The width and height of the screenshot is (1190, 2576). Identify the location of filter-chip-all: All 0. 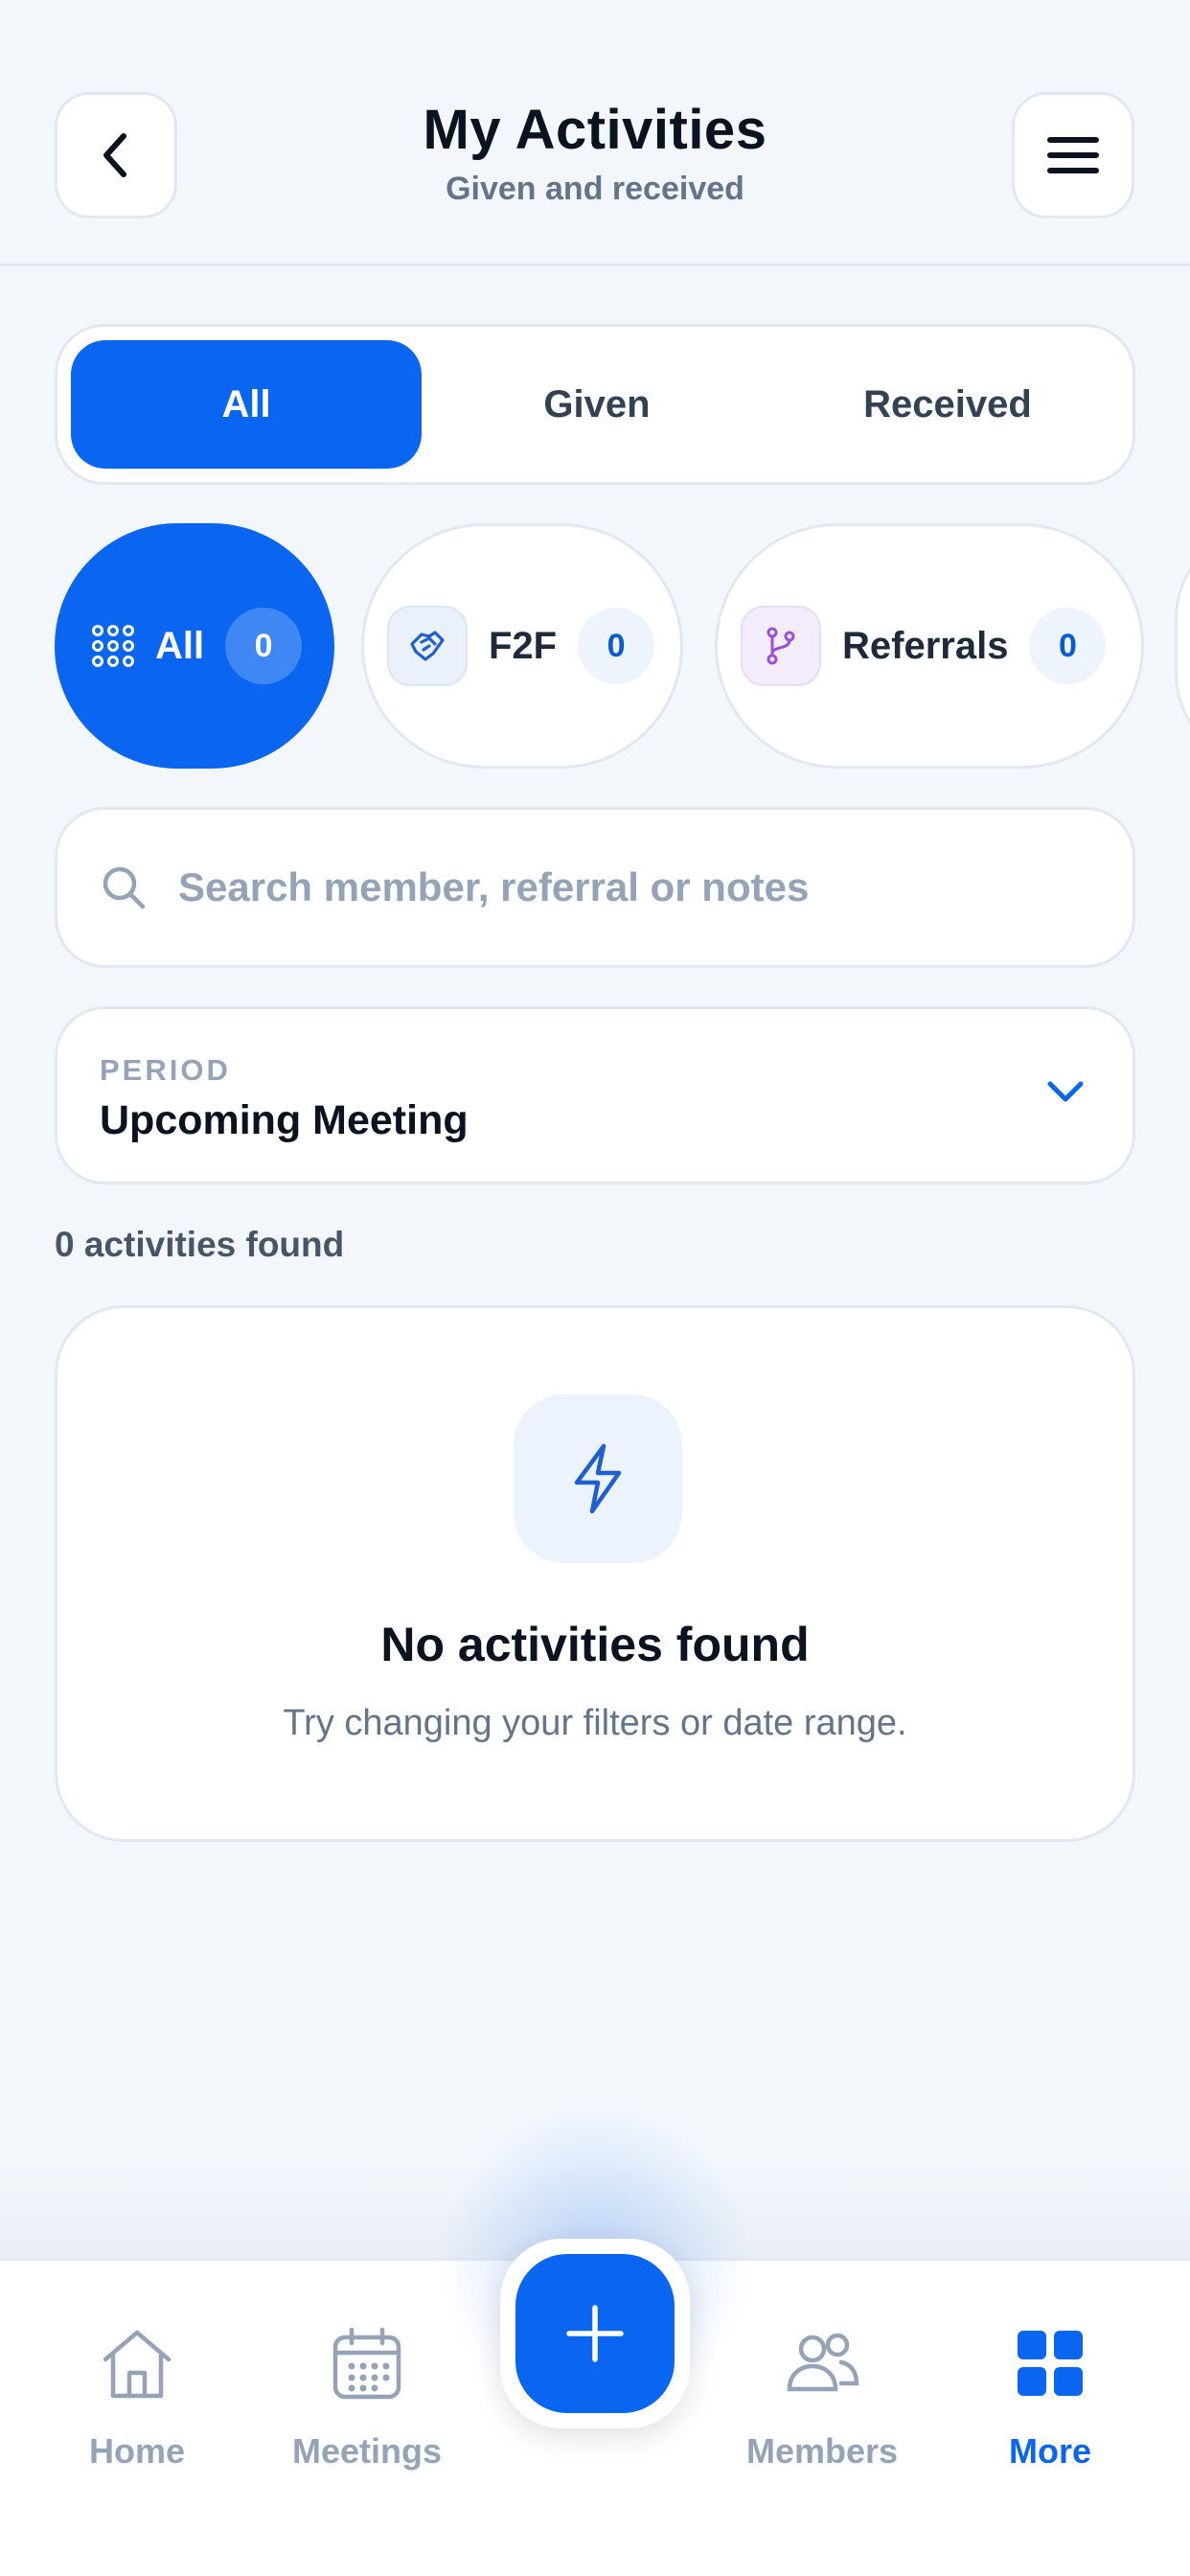
(195, 646).